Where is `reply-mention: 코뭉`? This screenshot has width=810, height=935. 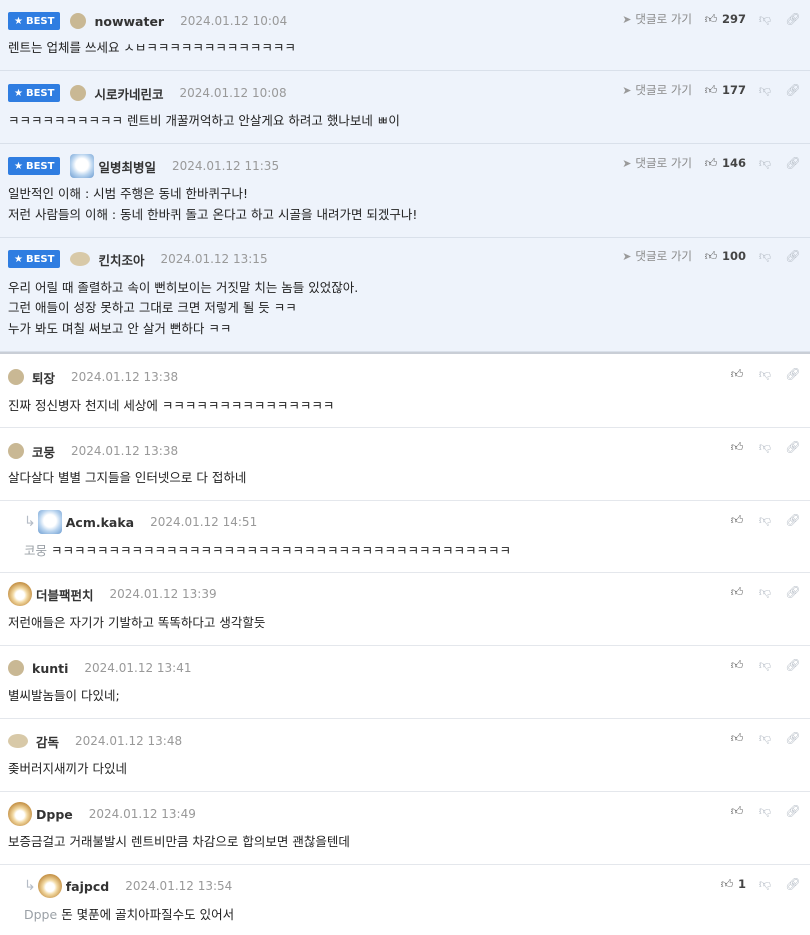 reply-mention: 코뭉 is located at coordinates (35, 550).